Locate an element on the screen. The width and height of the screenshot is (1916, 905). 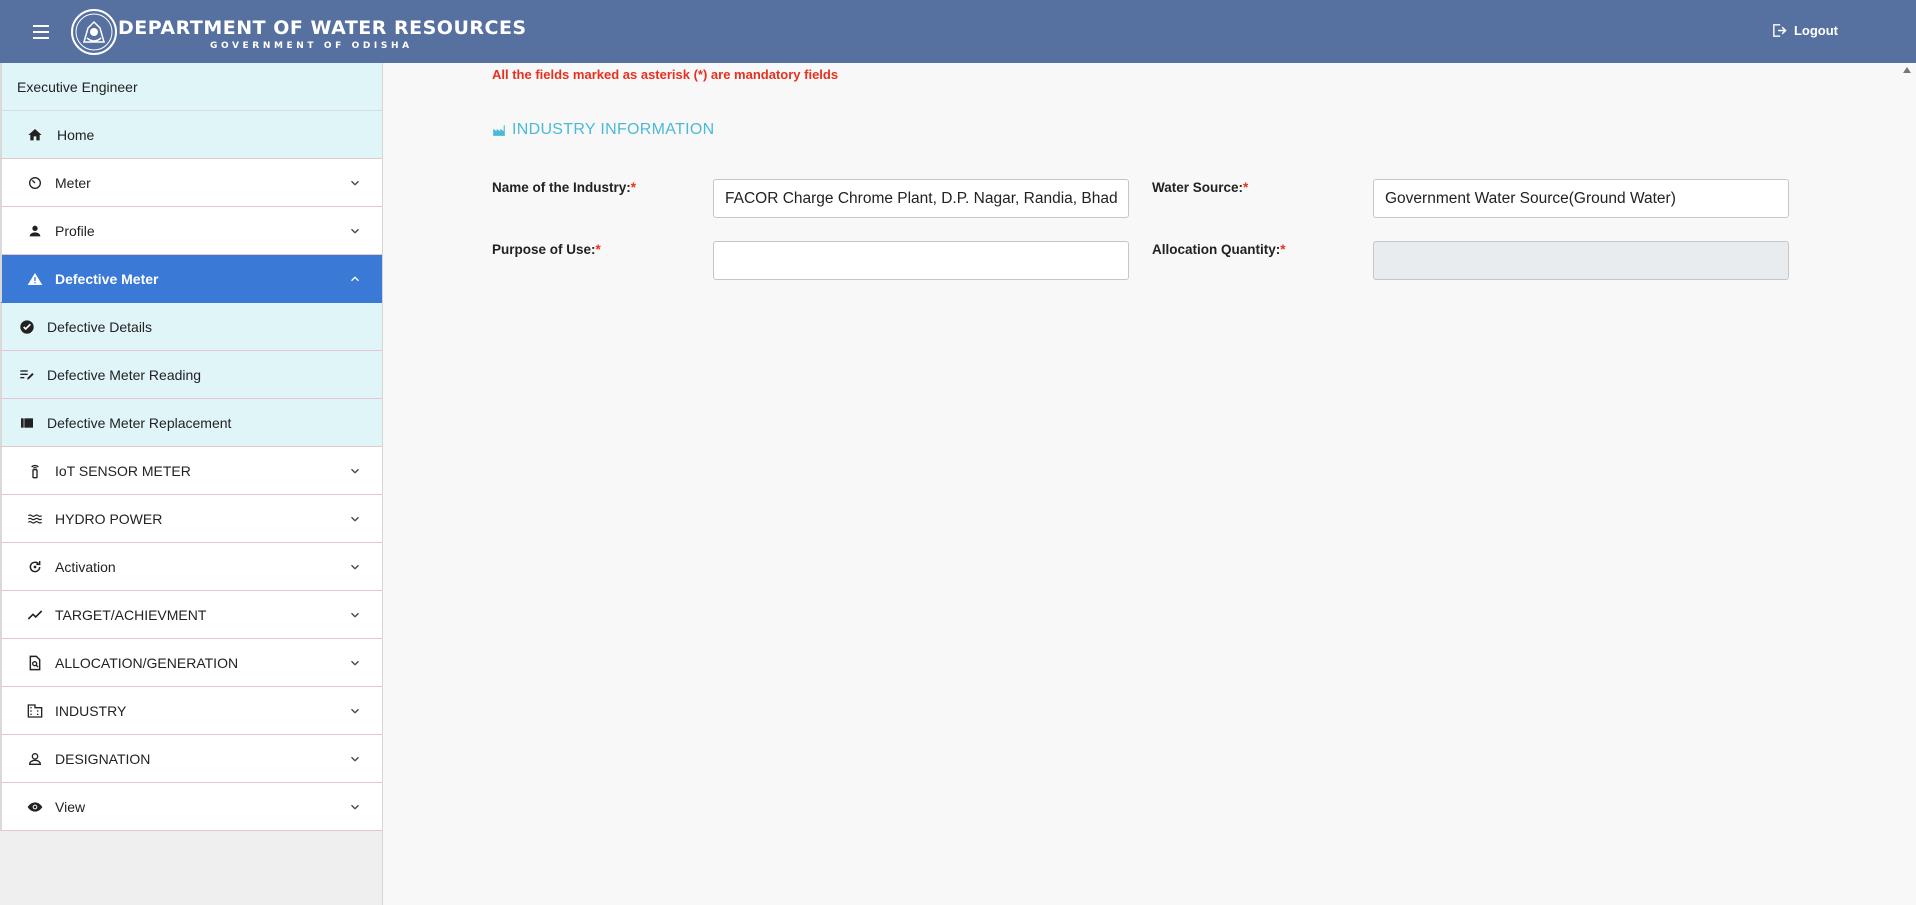
chevron-up-icon is located at coordinates (355, 279).